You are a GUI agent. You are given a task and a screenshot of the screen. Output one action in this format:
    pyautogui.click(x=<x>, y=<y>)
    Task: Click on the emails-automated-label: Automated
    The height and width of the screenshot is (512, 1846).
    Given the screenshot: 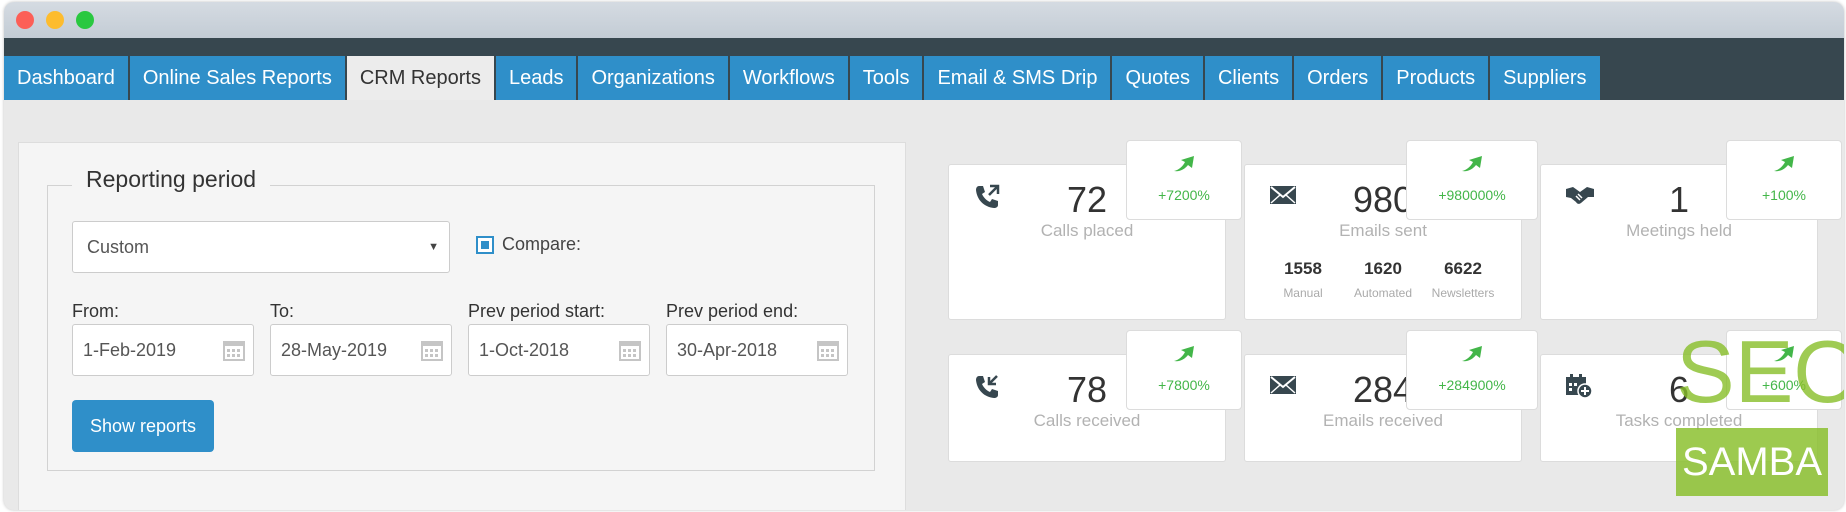 What is the action you would take?
    pyautogui.click(x=1383, y=293)
    